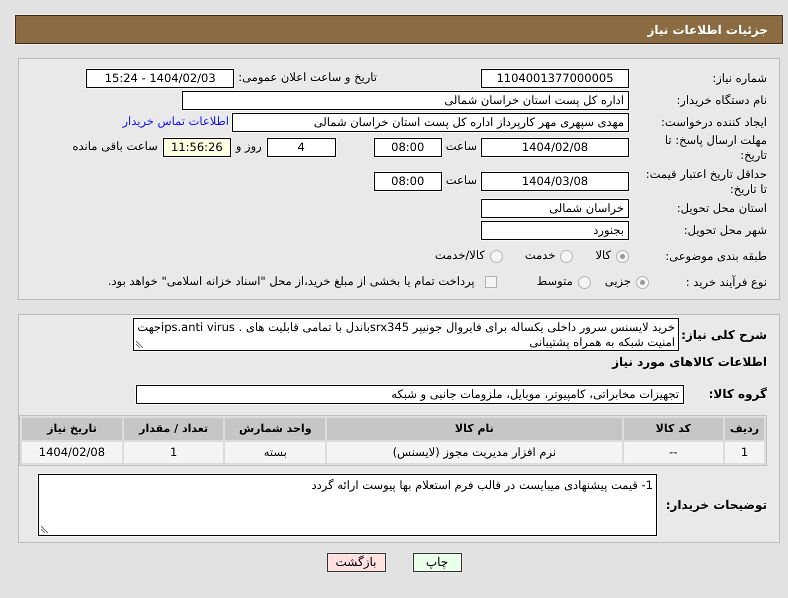  I want to click on field-label: شماره نیاز:, so click(739, 78).